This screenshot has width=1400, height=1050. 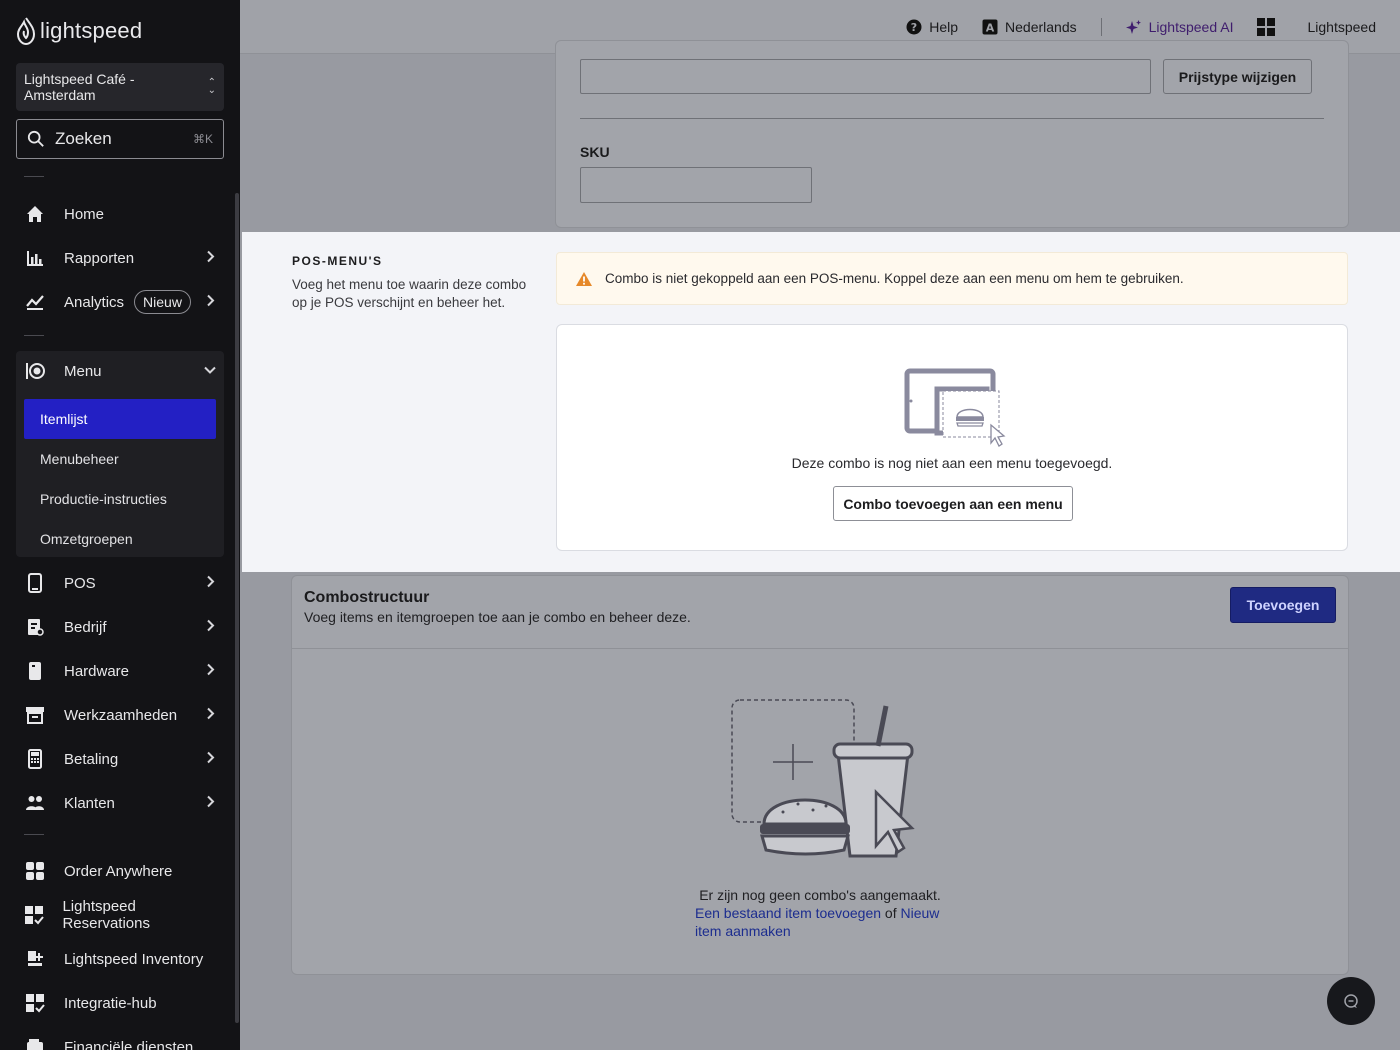 What do you see at coordinates (120, 959) in the screenshot?
I see `nav-item-lightspeed-inventory: Lightspeed Inventory` at bounding box center [120, 959].